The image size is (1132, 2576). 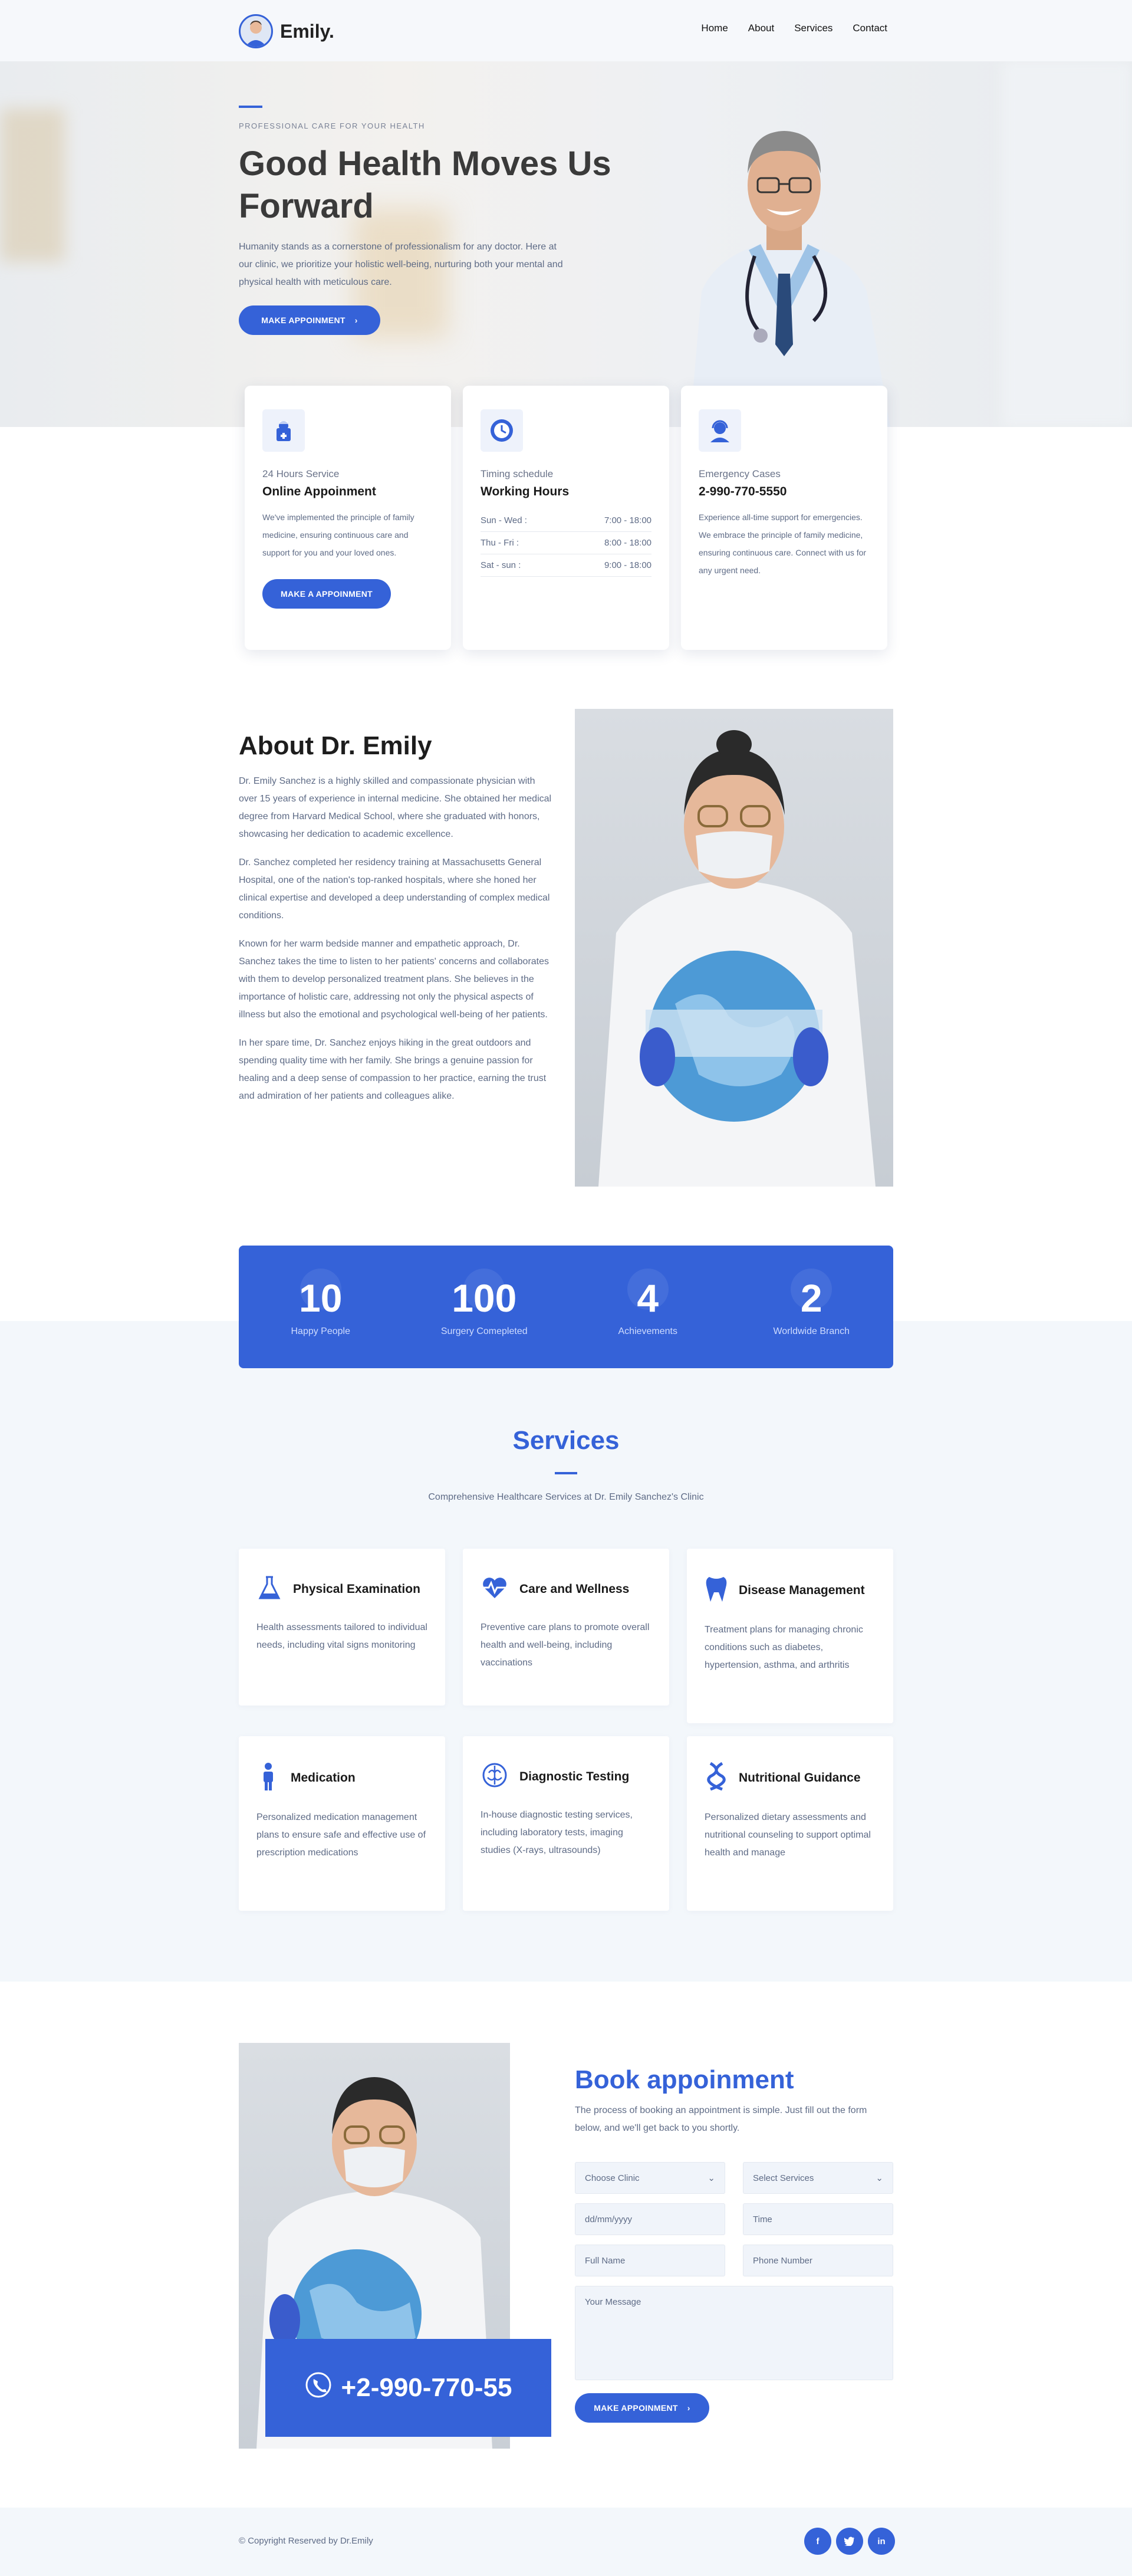 I want to click on schedule-row: Sun - Wed :7:00 - 18:00, so click(x=566, y=521).